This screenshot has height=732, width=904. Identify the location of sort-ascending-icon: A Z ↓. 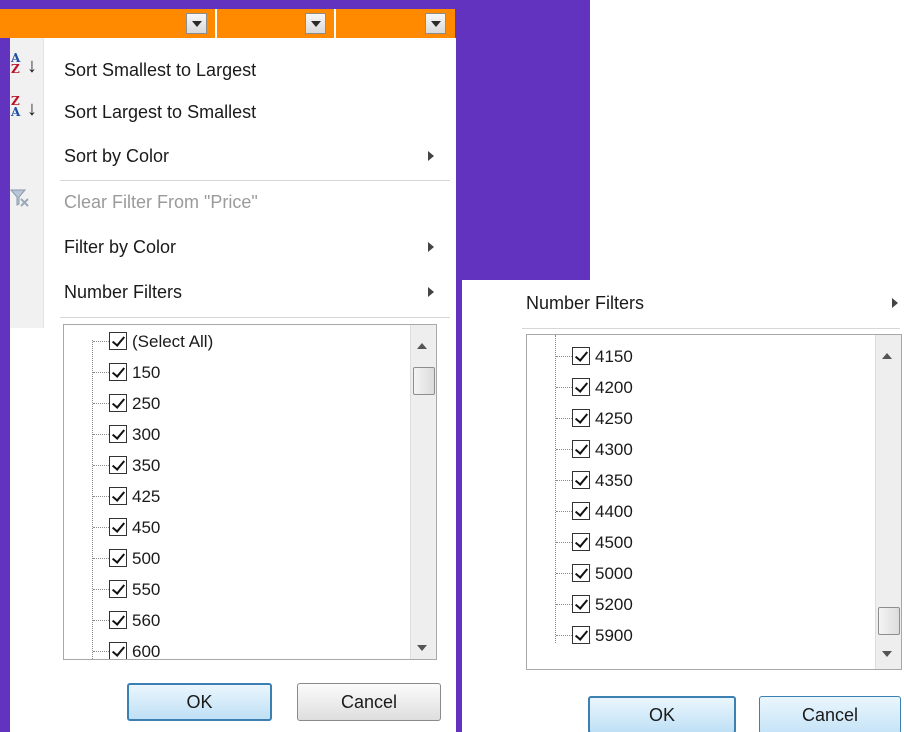
(24, 64).